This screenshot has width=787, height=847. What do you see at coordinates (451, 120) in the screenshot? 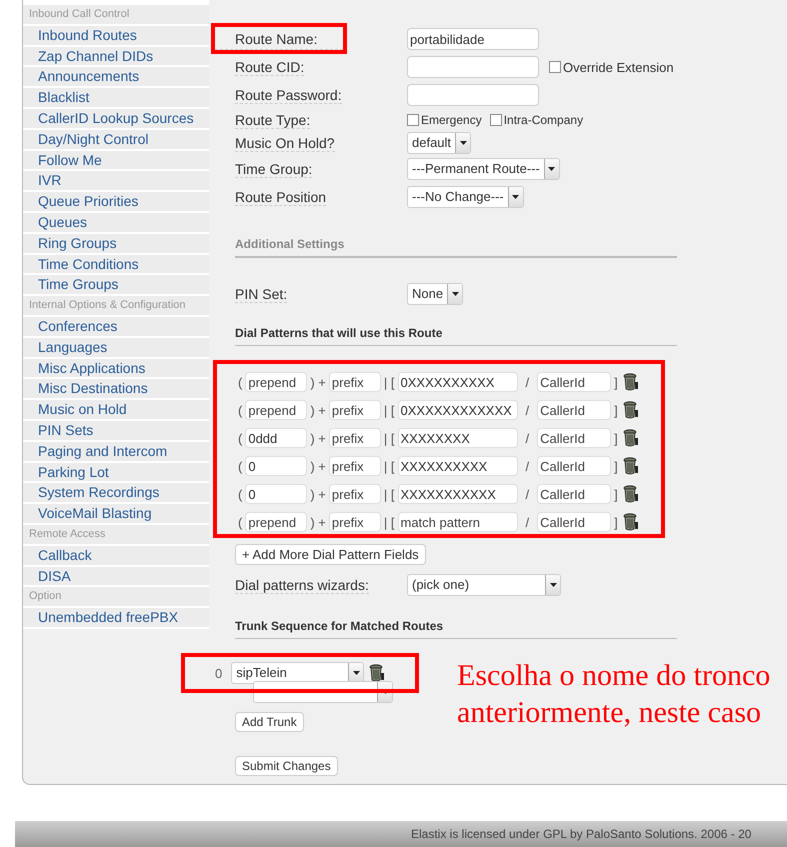
I see `checkbox-label: Emergency` at bounding box center [451, 120].